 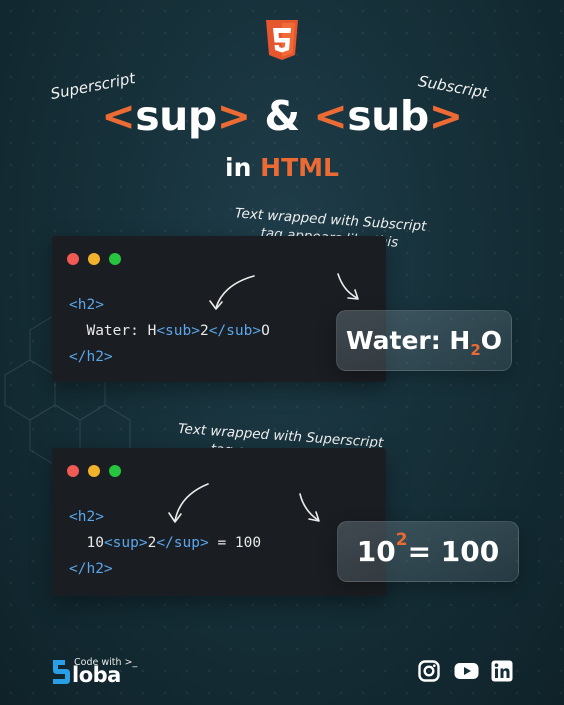 What do you see at coordinates (445, 116) in the screenshot?
I see `title-bracket-close-2: >` at bounding box center [445, 116].